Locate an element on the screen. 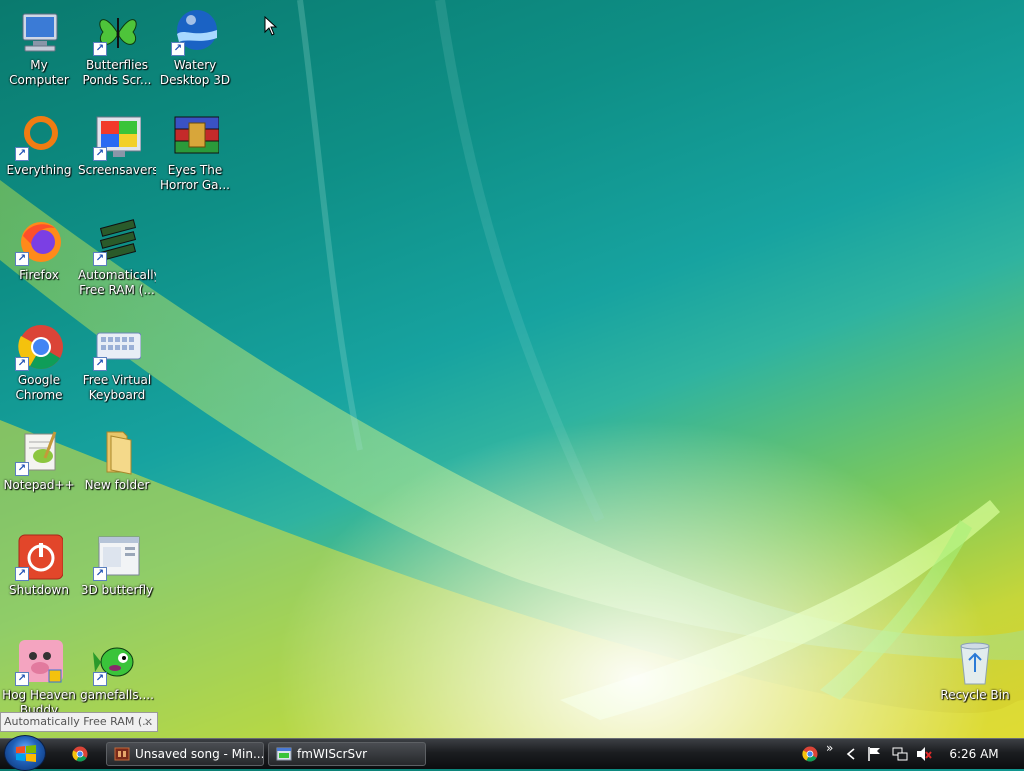  desktop-icon-google-chrome: ↗ Google Chrome is located at coordinates (39, 363).